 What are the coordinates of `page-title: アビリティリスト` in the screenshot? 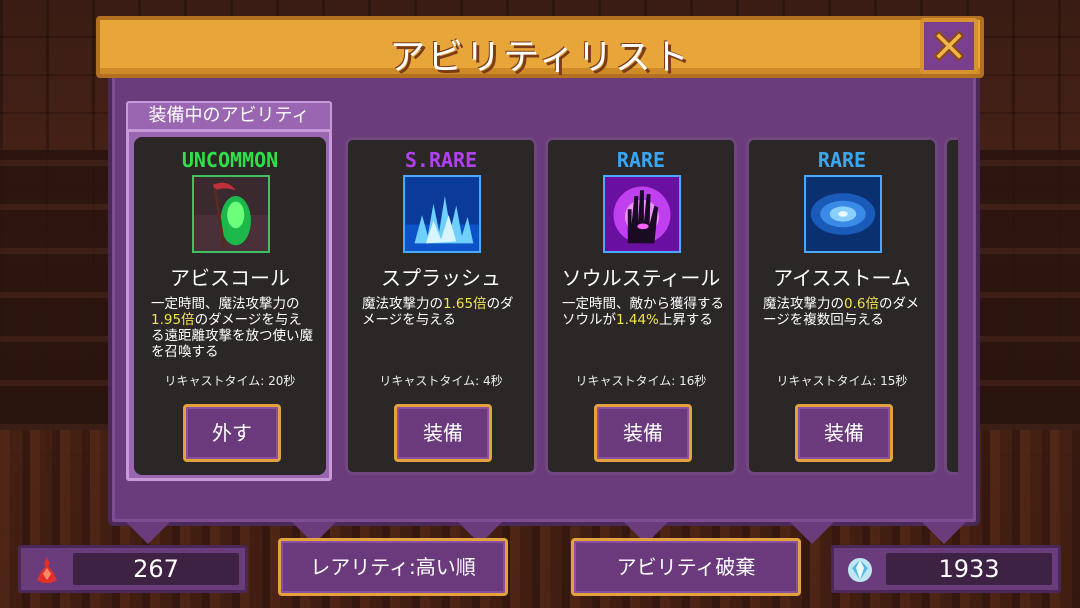 It's located at (540, 57).